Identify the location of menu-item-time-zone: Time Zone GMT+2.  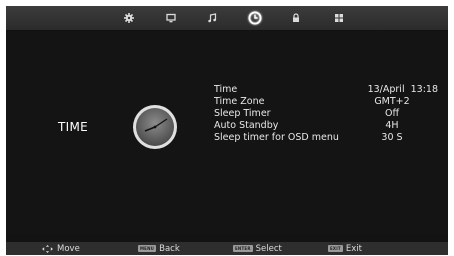
(329, 102).